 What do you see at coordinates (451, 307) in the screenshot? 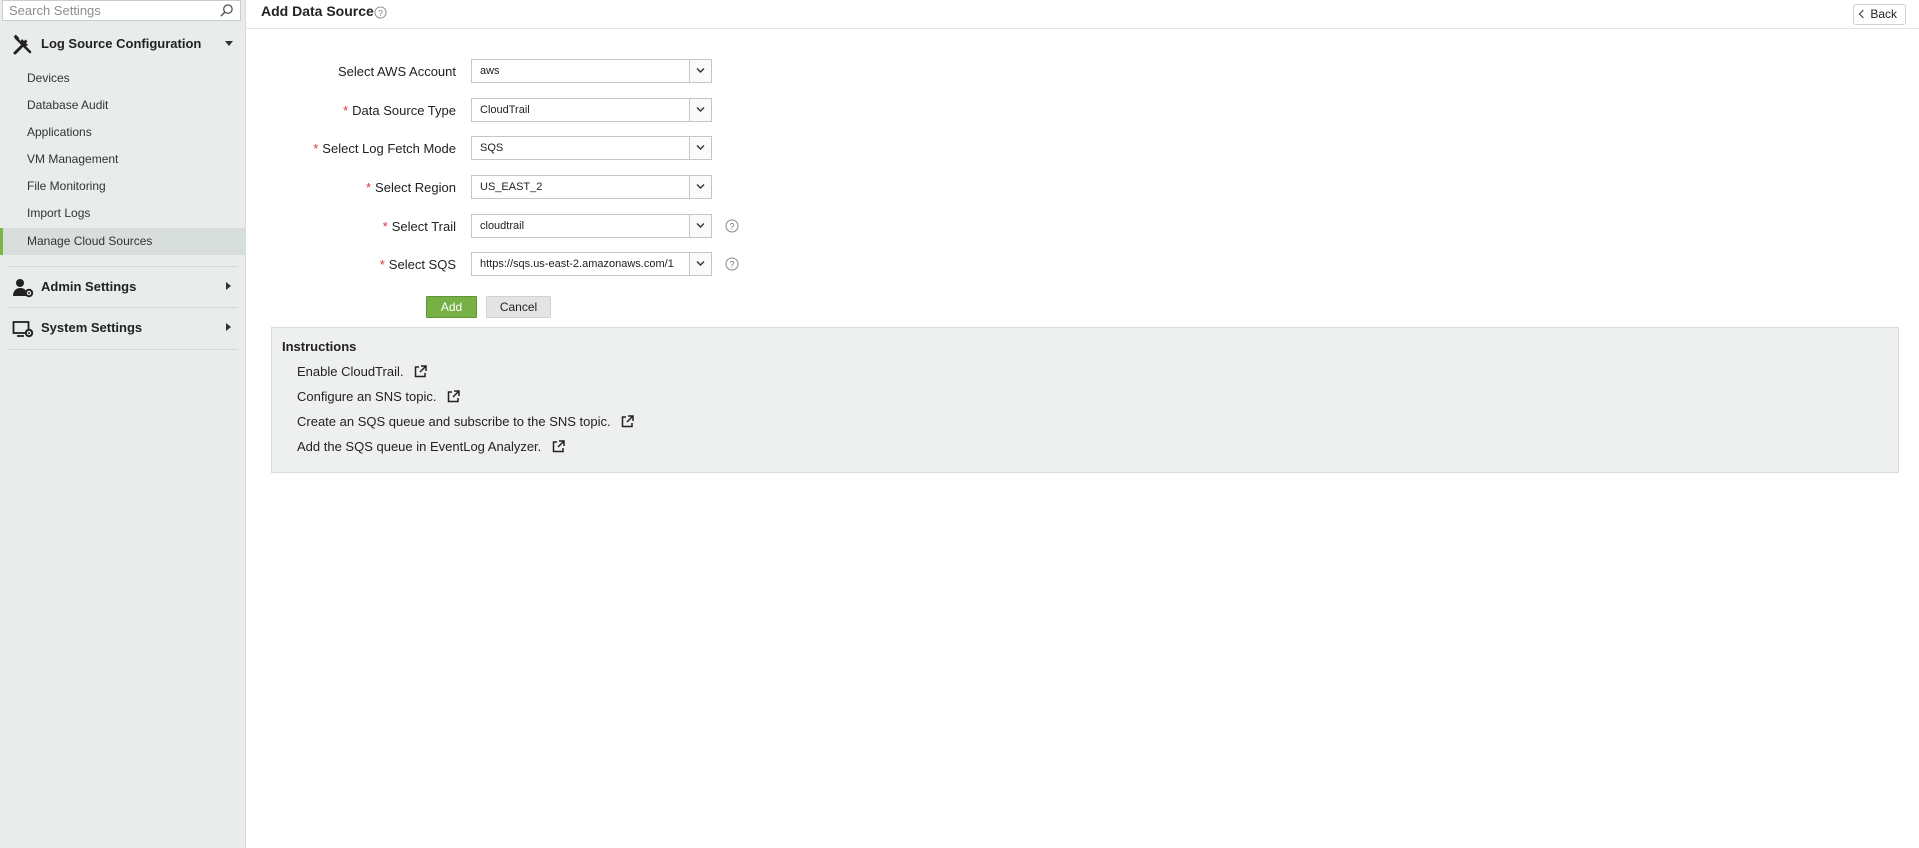
I see `add-button: Add` at bounding box center [451, 307].